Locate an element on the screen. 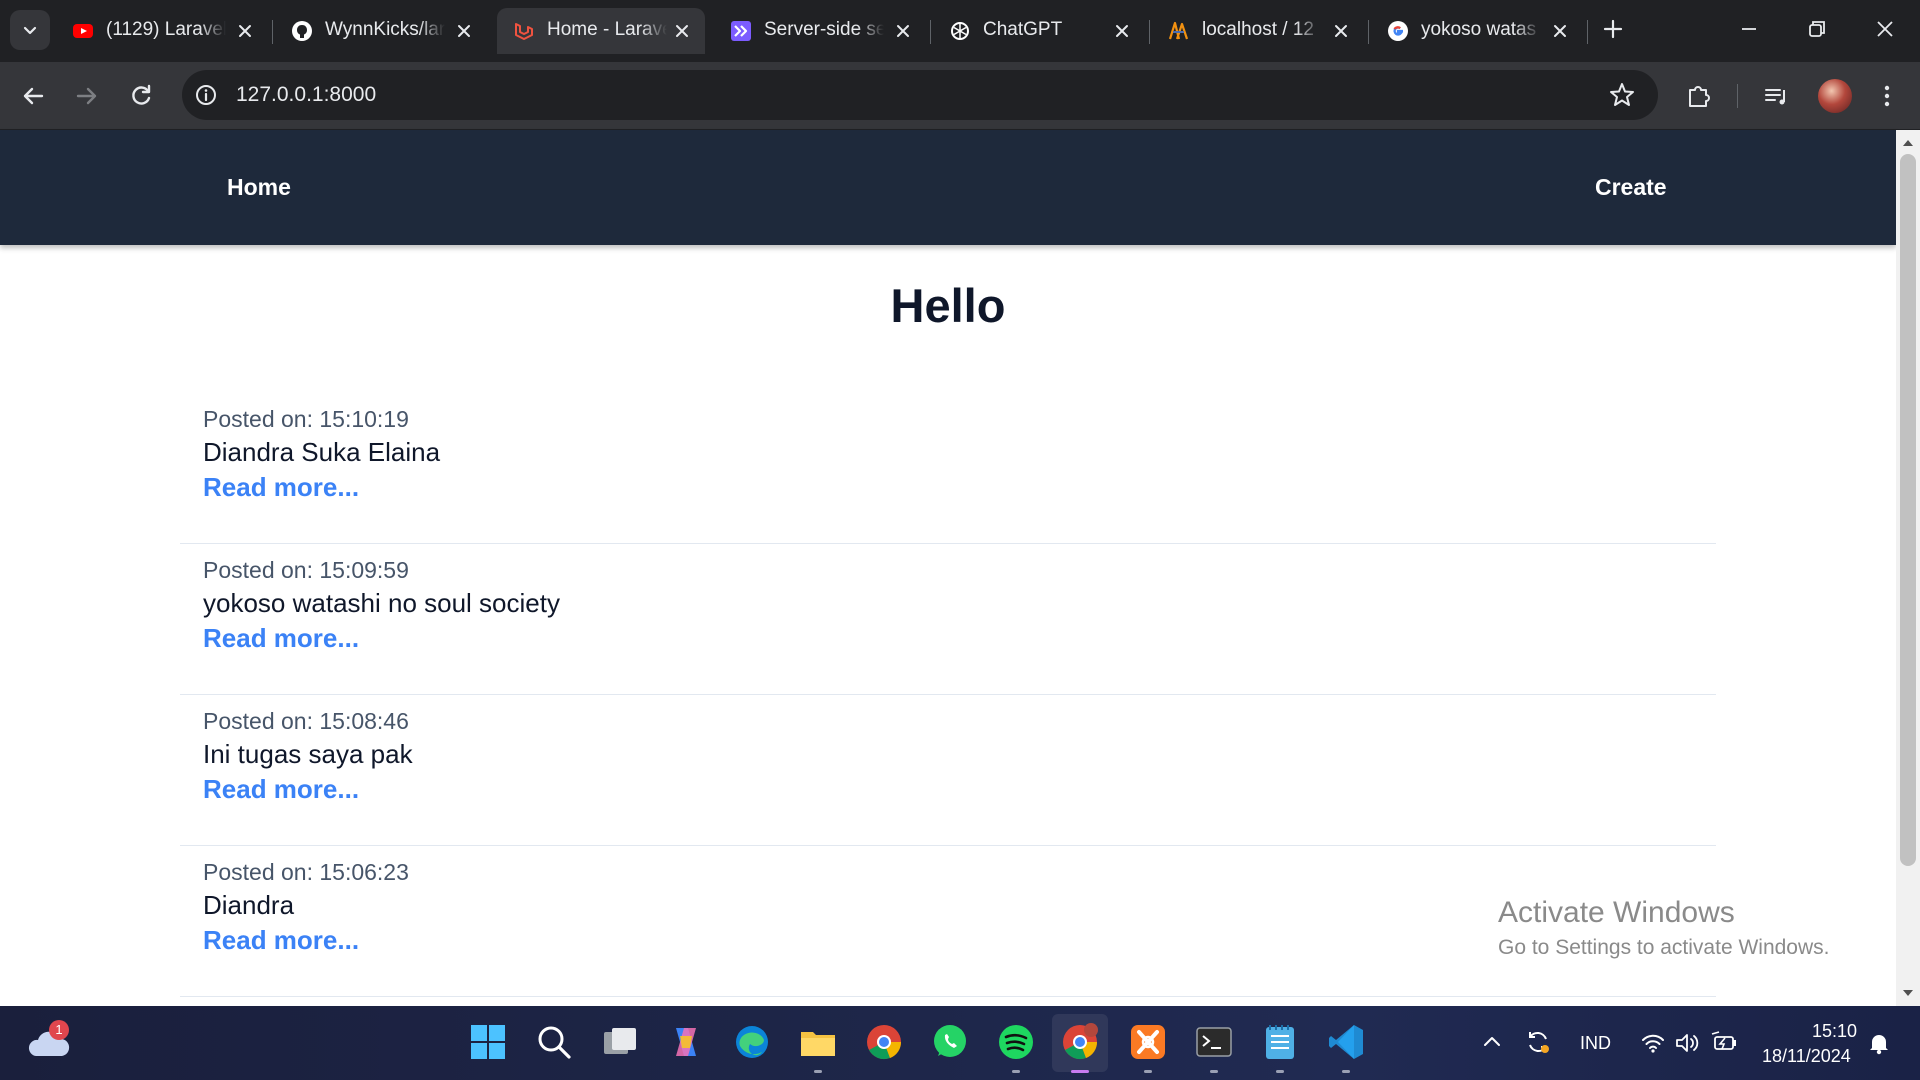  notepad-icon is located at coordinates (1280, 1042).